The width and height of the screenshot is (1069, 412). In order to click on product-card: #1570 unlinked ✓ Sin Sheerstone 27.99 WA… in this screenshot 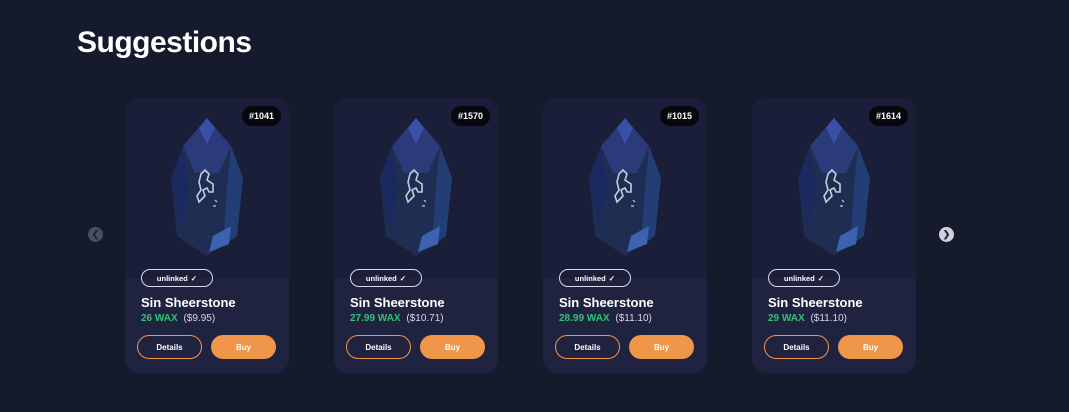, I will do `click(416, 235)`.